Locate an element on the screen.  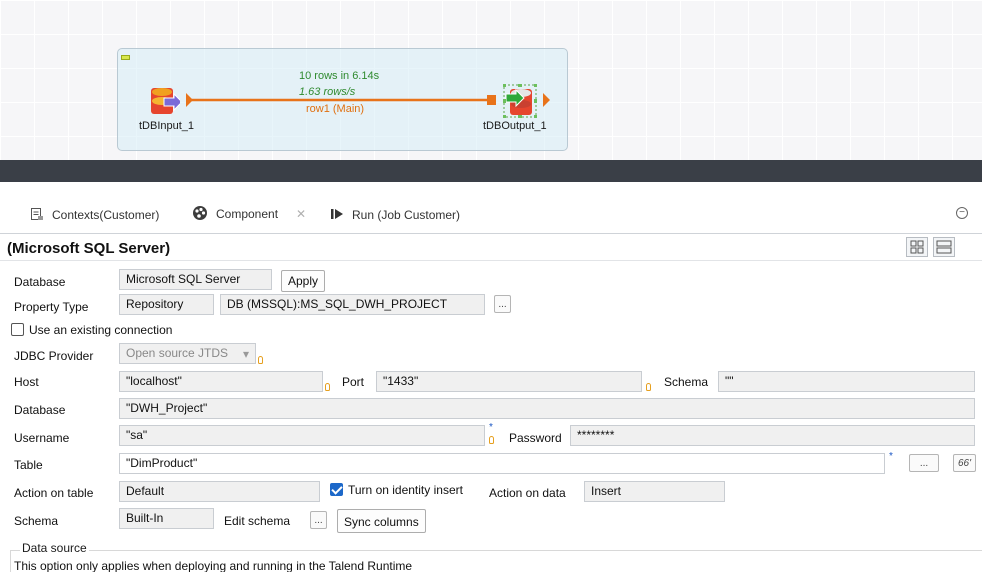
database-name-label: Database is located at coordinates (40, 410).